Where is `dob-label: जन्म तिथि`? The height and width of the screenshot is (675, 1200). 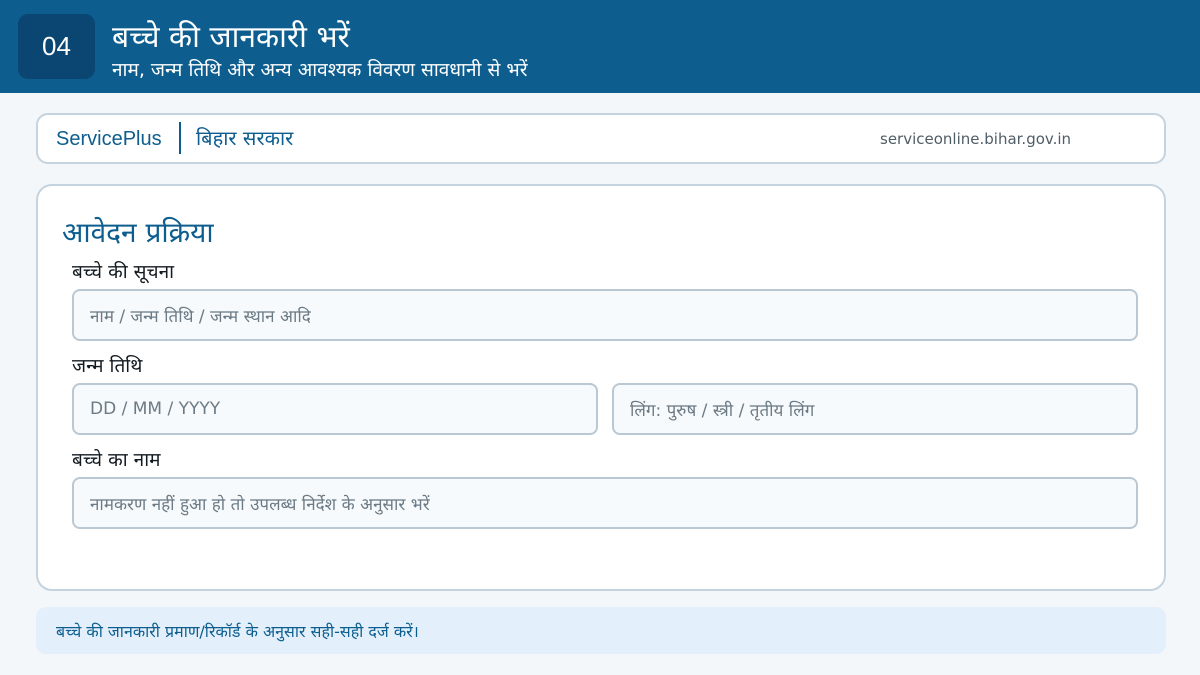 dob-label: जन्म तिथि is located at coordinates (107, 366).